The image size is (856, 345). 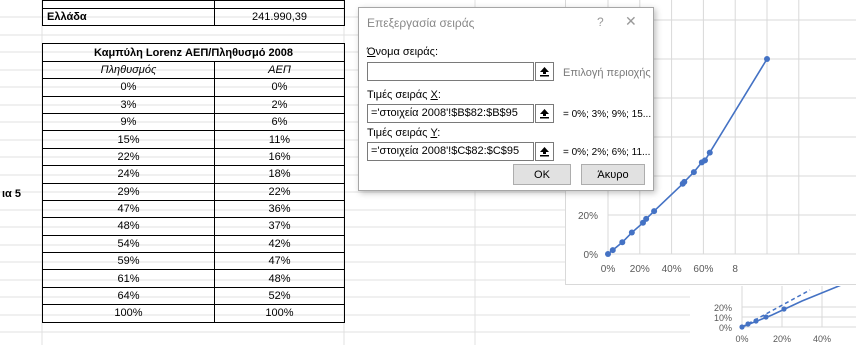 I want to click on gdp-cell: 100%, so click(x=279, y=313).